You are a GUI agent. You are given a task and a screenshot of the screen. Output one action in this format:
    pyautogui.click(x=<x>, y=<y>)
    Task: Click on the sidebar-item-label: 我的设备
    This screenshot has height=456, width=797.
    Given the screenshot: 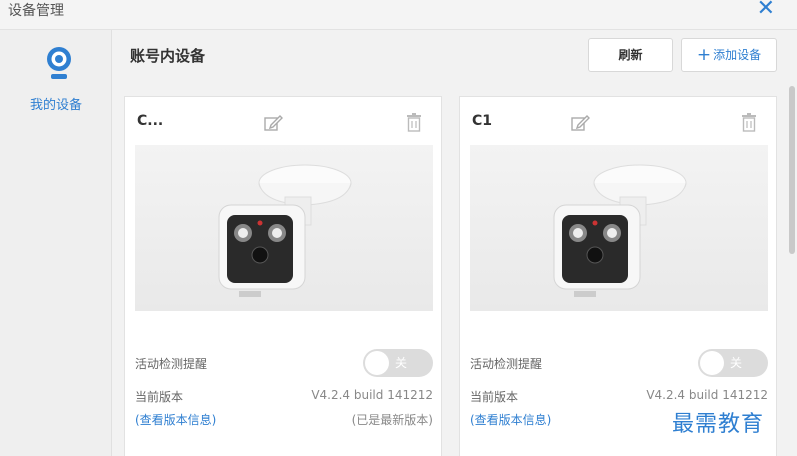 What is the action you would take?
    pyautogui.click(x=55, y=105)
    